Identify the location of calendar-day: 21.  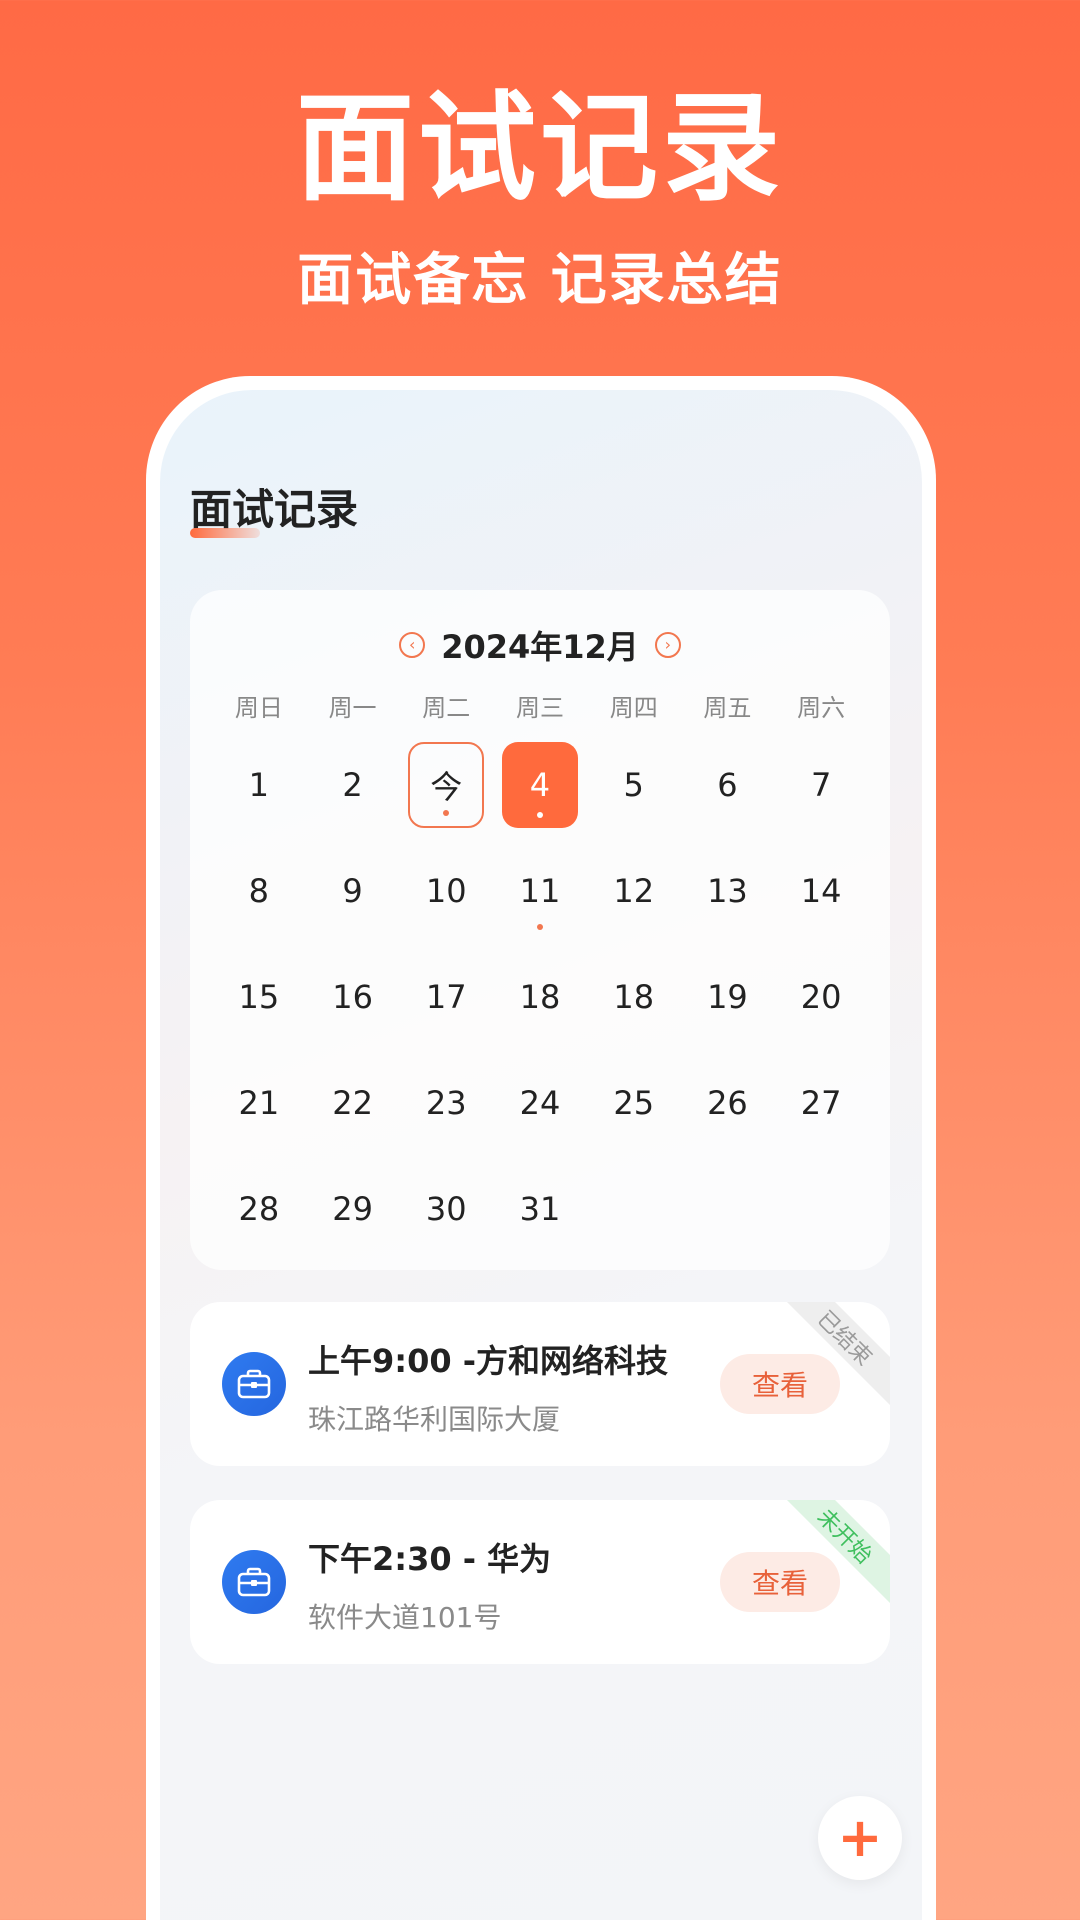
(259, 1103).